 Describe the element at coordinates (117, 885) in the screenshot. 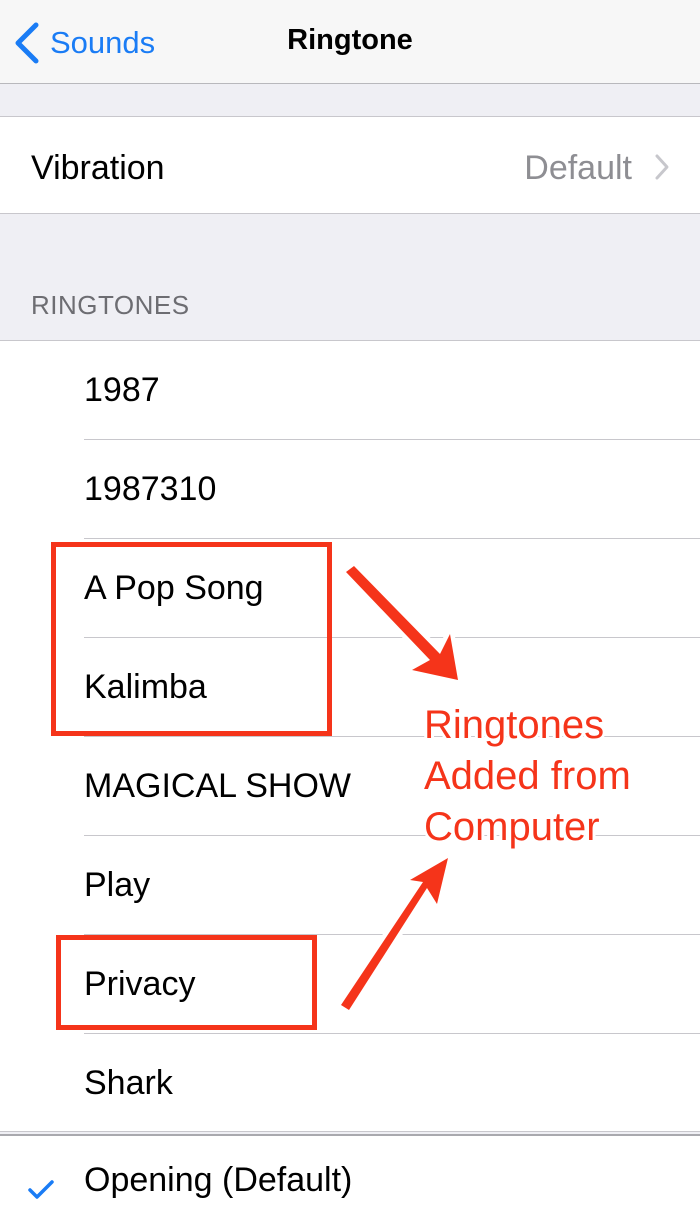

I see `ringtone-label: Play` at that location.